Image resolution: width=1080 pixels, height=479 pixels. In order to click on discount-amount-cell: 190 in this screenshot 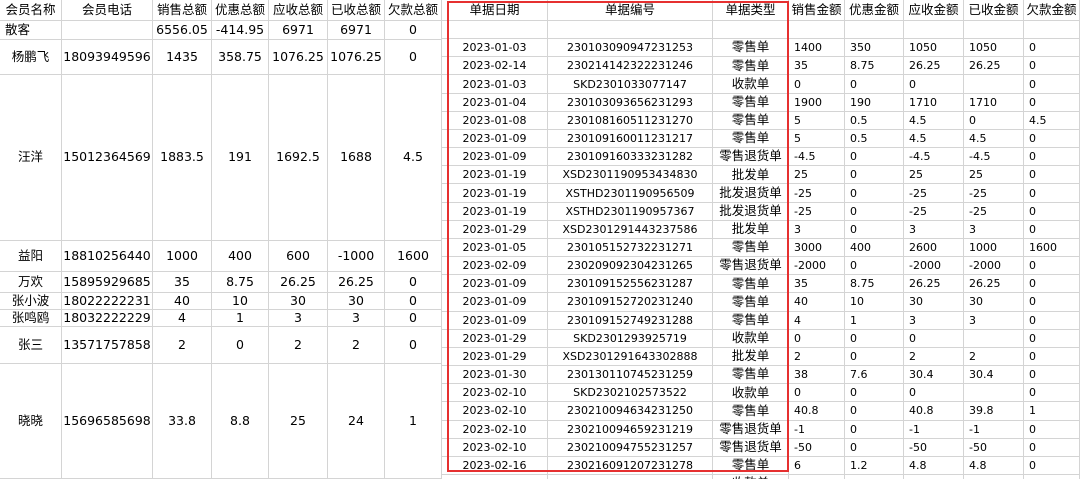, I will do `click(874, 102)`.